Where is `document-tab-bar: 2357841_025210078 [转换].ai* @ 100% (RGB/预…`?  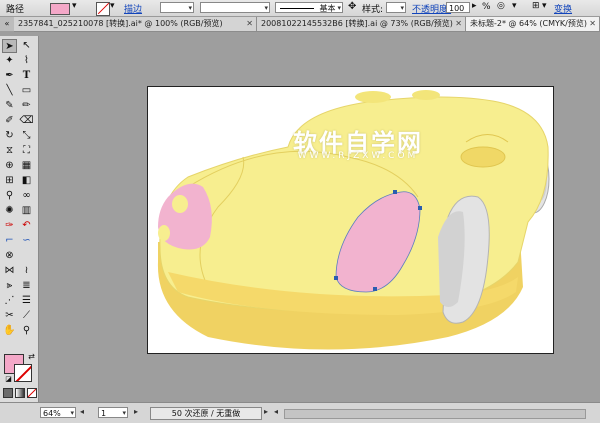 document-tab-bar: 2357841_025210078 [转换].ai* @ 100% (RGB/预… is located at coordinates (307, 24).